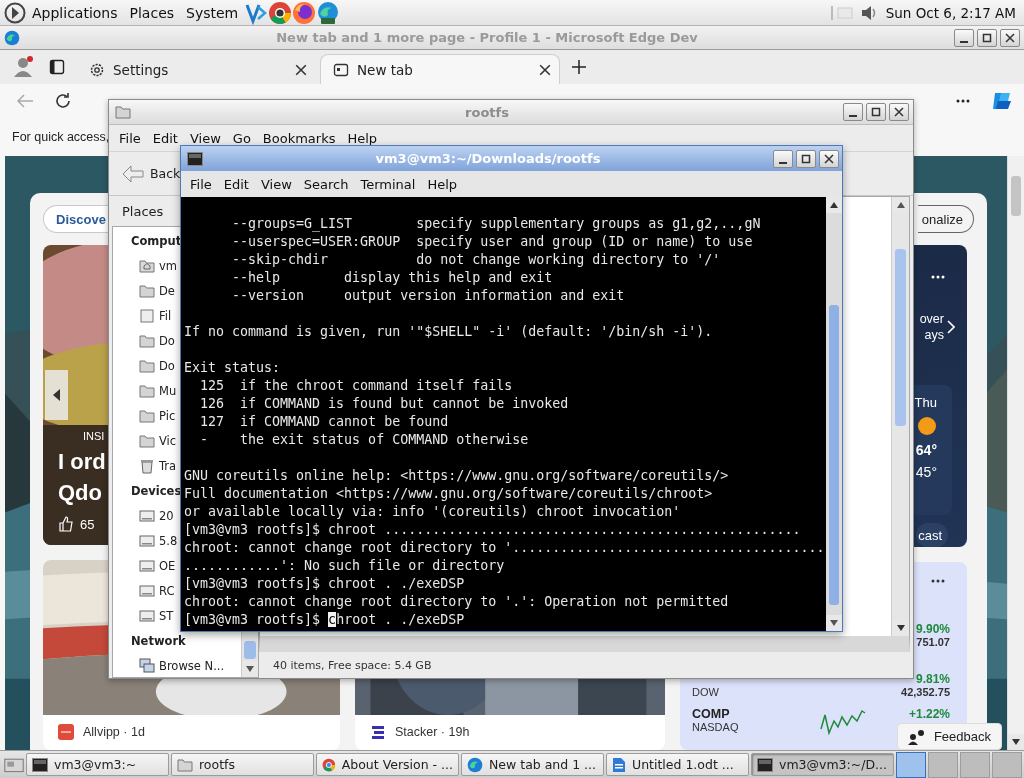  Describe the element at coordinates (619, 764) in the screenshot. I see `document-icon` at that location.